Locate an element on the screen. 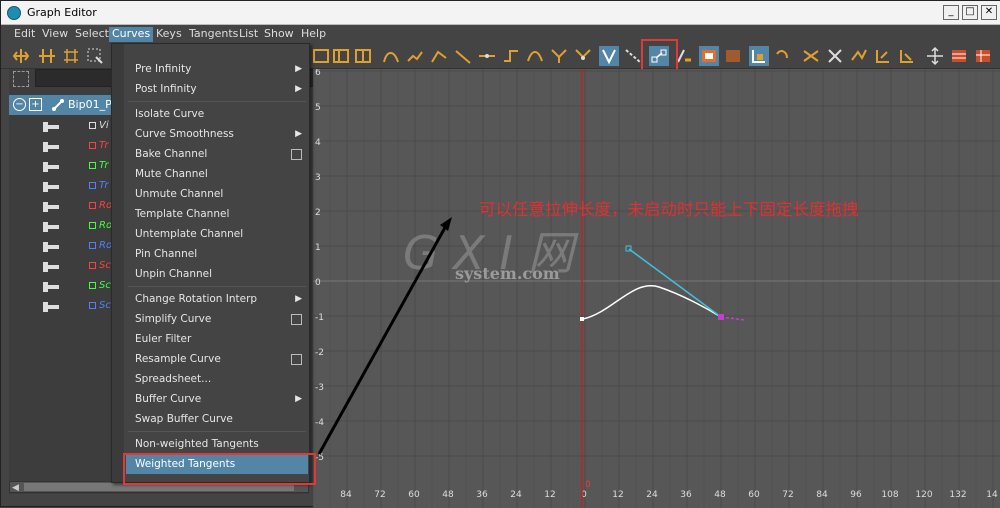  y-tick-label: 5 is located at coordinates (318, 108).